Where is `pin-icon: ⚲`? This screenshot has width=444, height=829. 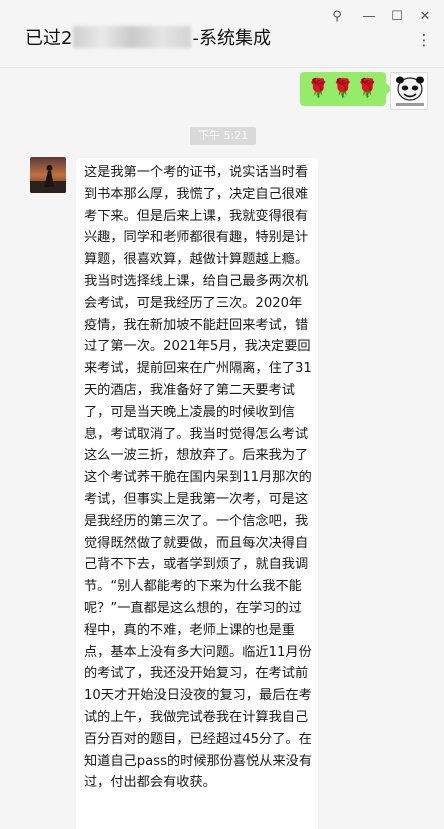
pin-icon: ⚲ is located at coordinates (337, 17).